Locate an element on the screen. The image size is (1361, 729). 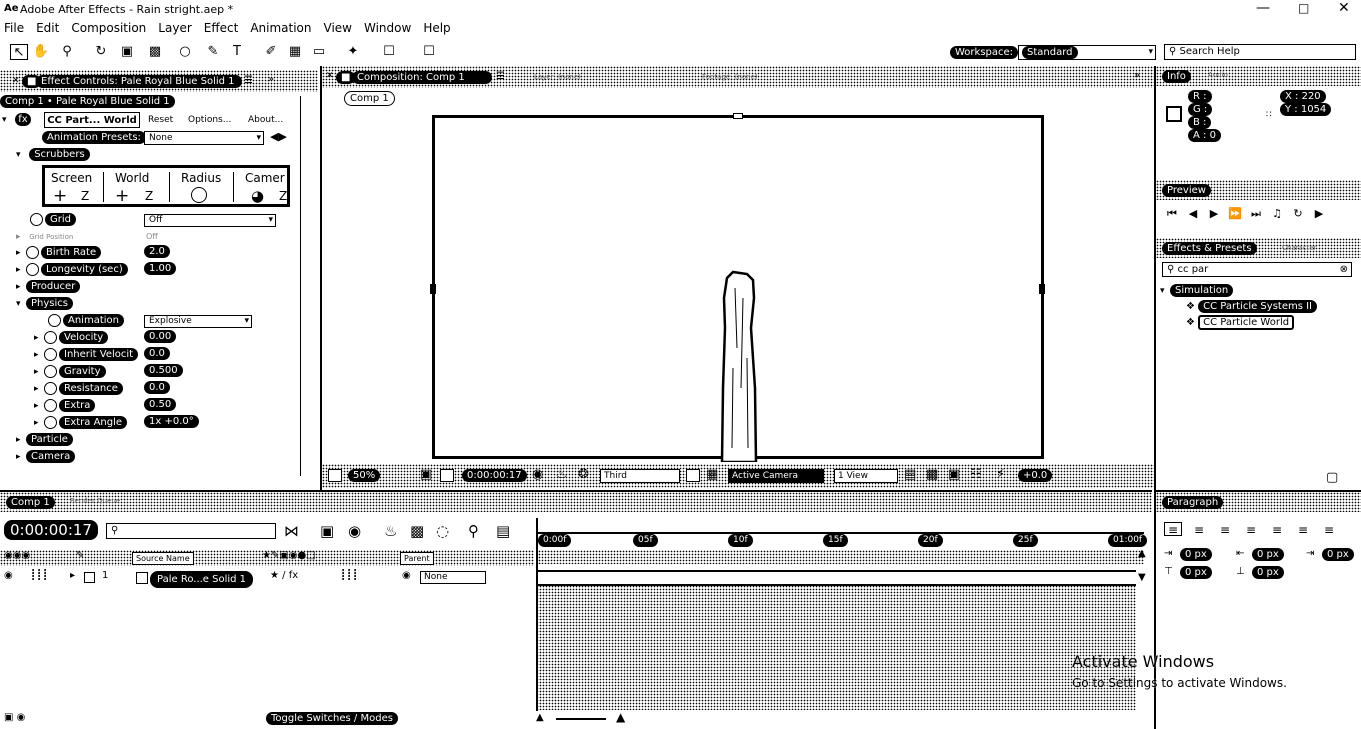
zoom-slider is located at coordinates (581, 719).